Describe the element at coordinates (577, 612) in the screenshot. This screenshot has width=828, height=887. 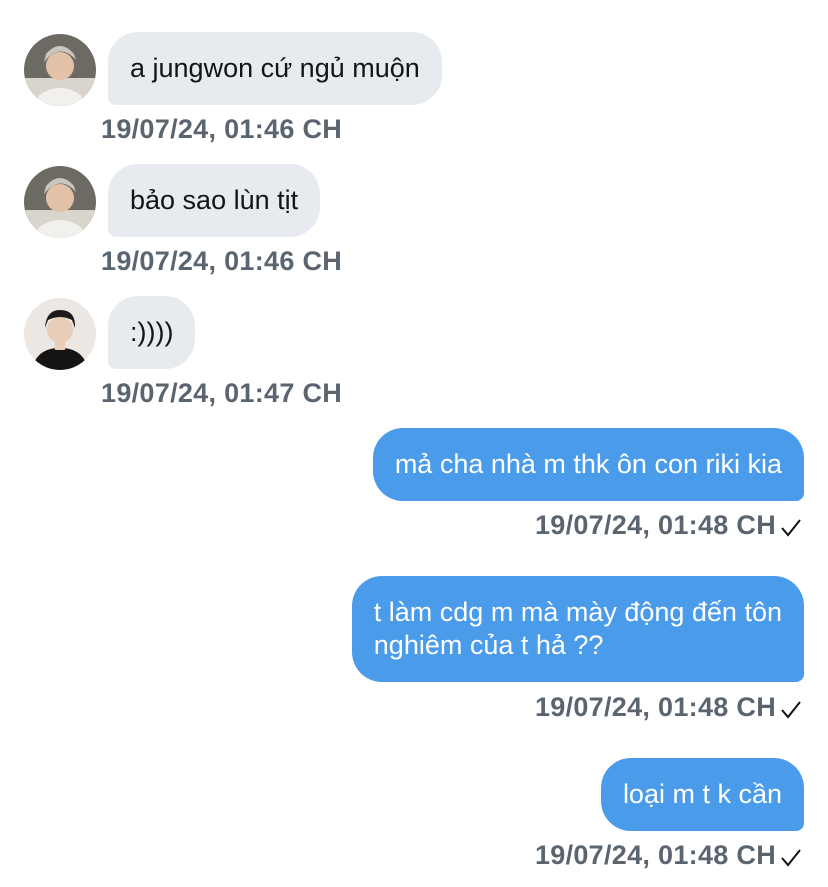
I see `message-text-line: t làm cdg m mà mày động đến tôn` at that location.